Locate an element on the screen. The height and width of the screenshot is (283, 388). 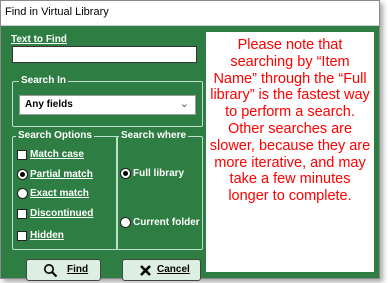
title-bar: Find in Virtual Library is located at coordinates (190, 13).